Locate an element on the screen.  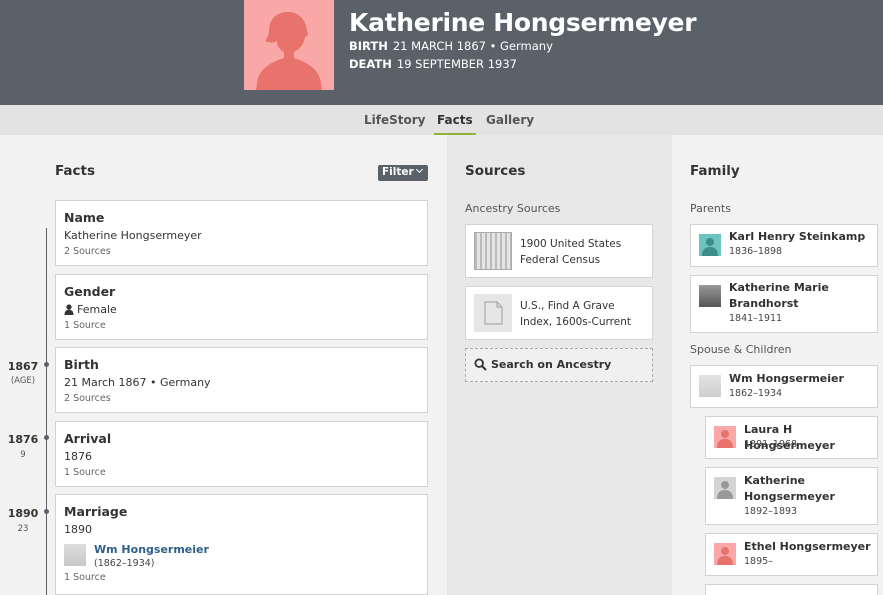
tab-gallery: Gallery is located at coordinates (510, 120).